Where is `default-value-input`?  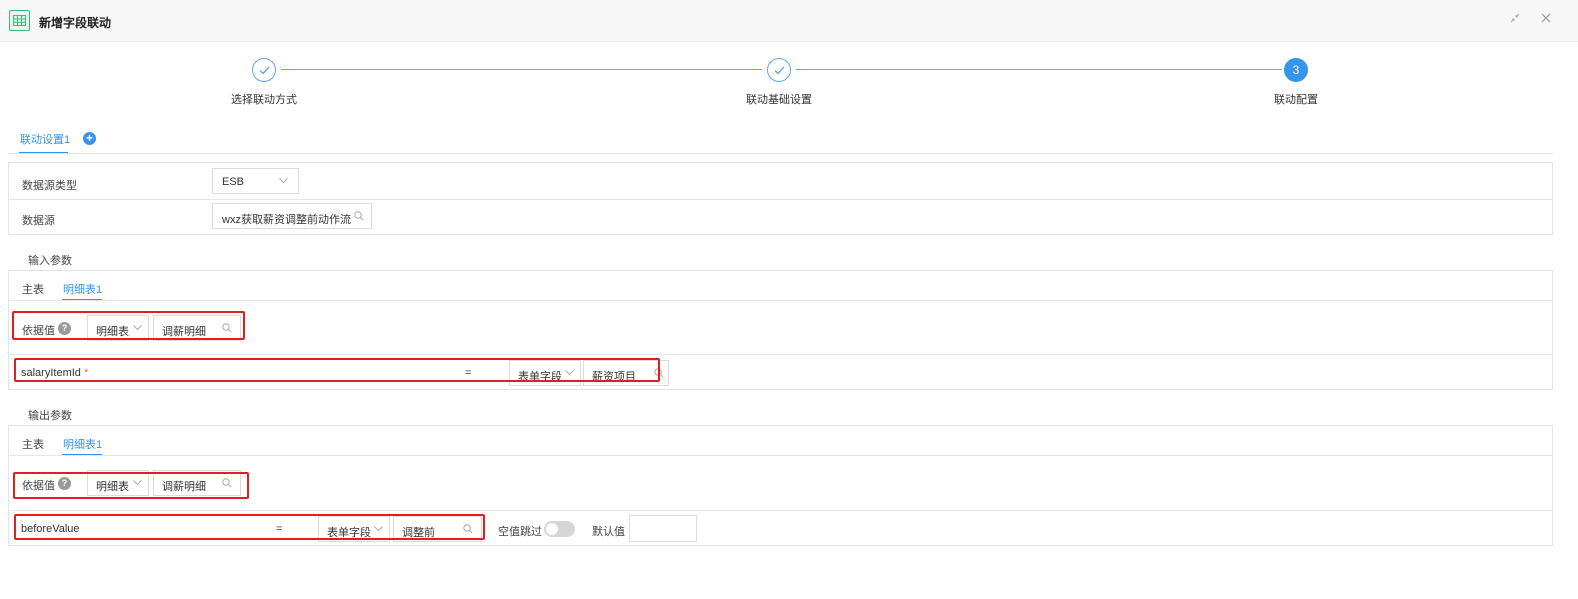
default-value-input is located at coordinates (663, 528).